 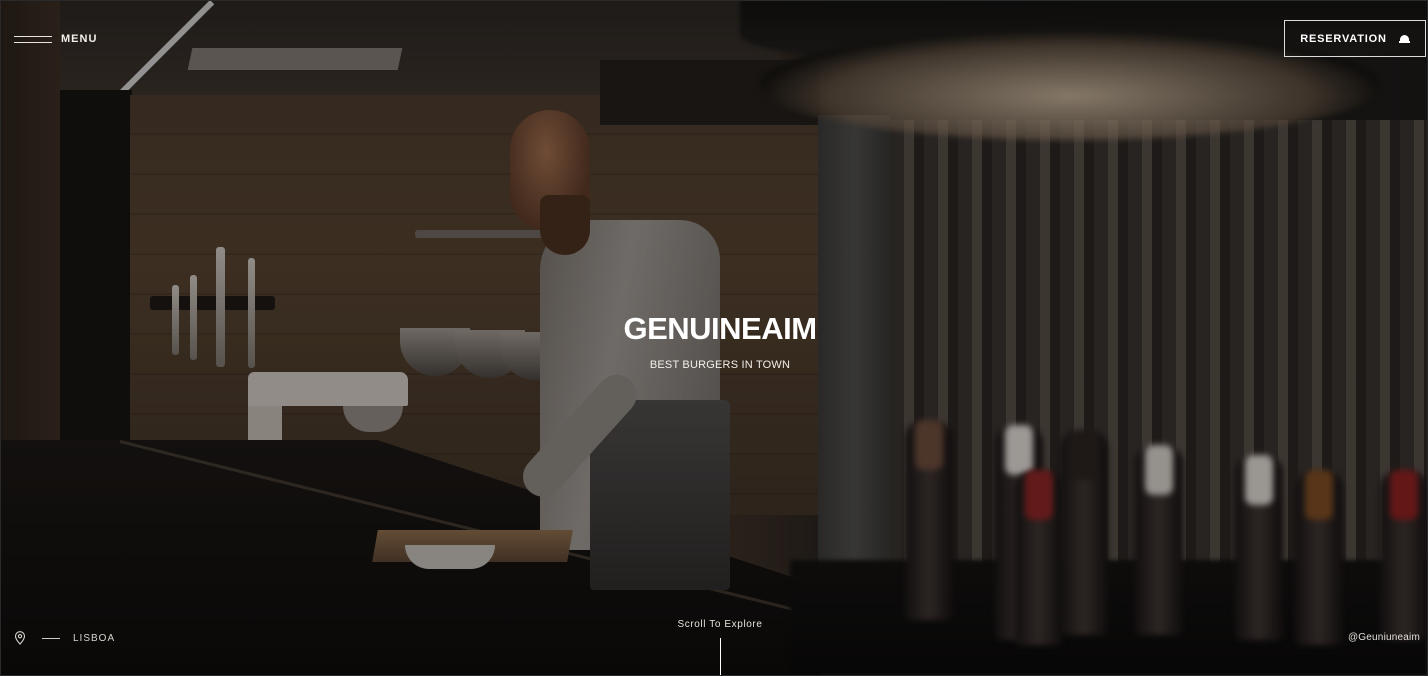 I want to click on location-indicator: LISBOA, so click(x=64, y=638).